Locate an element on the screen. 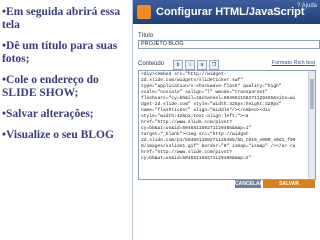  instruction-item: •Em seguida abrirá essa tela is located at coordinates (61, 18).